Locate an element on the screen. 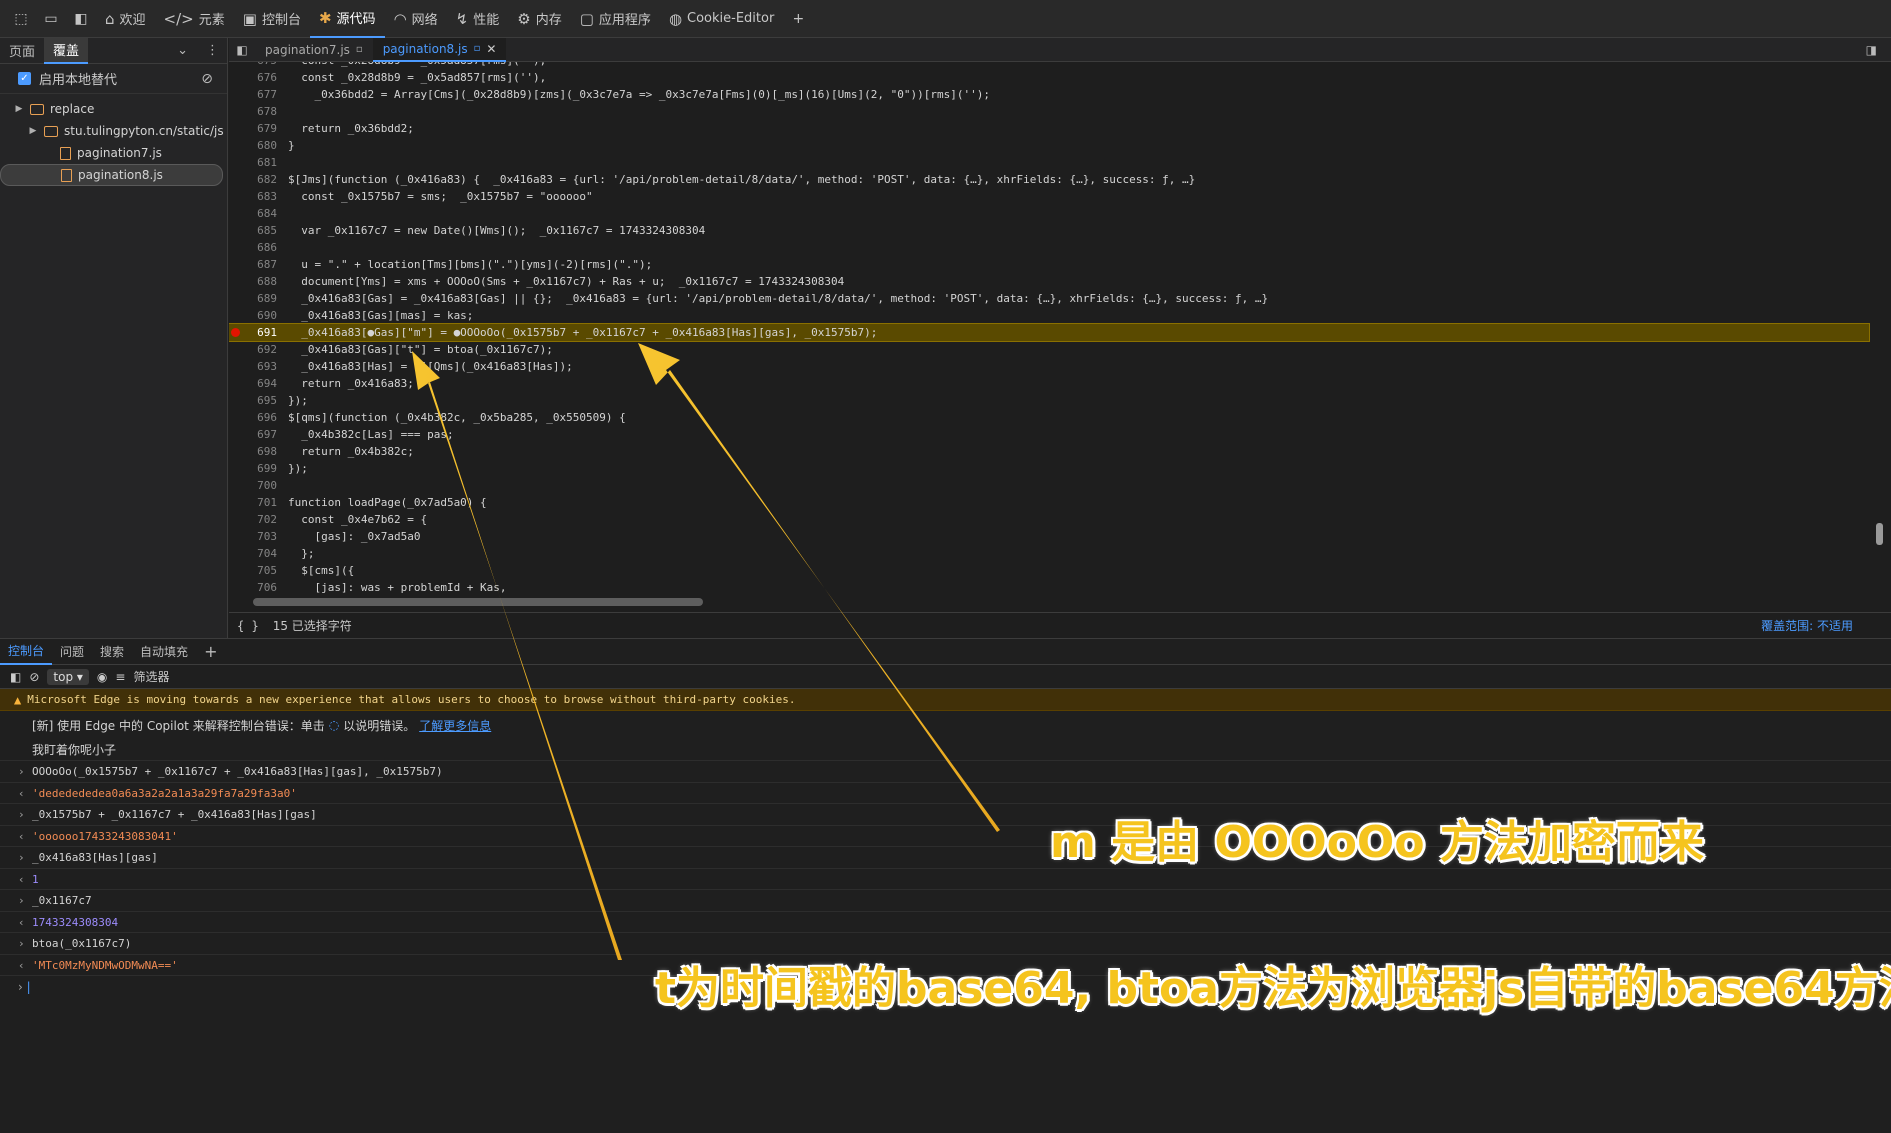  tree-item-pagination8: pagination8.js is located at coordinates (111, 175).